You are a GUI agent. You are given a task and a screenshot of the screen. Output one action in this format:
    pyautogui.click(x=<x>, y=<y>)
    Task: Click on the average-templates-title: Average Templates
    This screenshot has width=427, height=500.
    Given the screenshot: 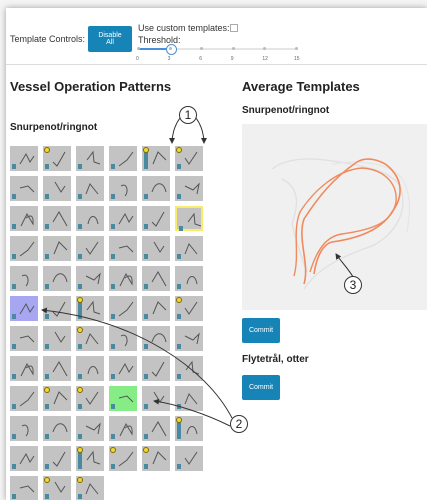 What is the action you would take?
    pyautogui.click(x=301, y=86)
    